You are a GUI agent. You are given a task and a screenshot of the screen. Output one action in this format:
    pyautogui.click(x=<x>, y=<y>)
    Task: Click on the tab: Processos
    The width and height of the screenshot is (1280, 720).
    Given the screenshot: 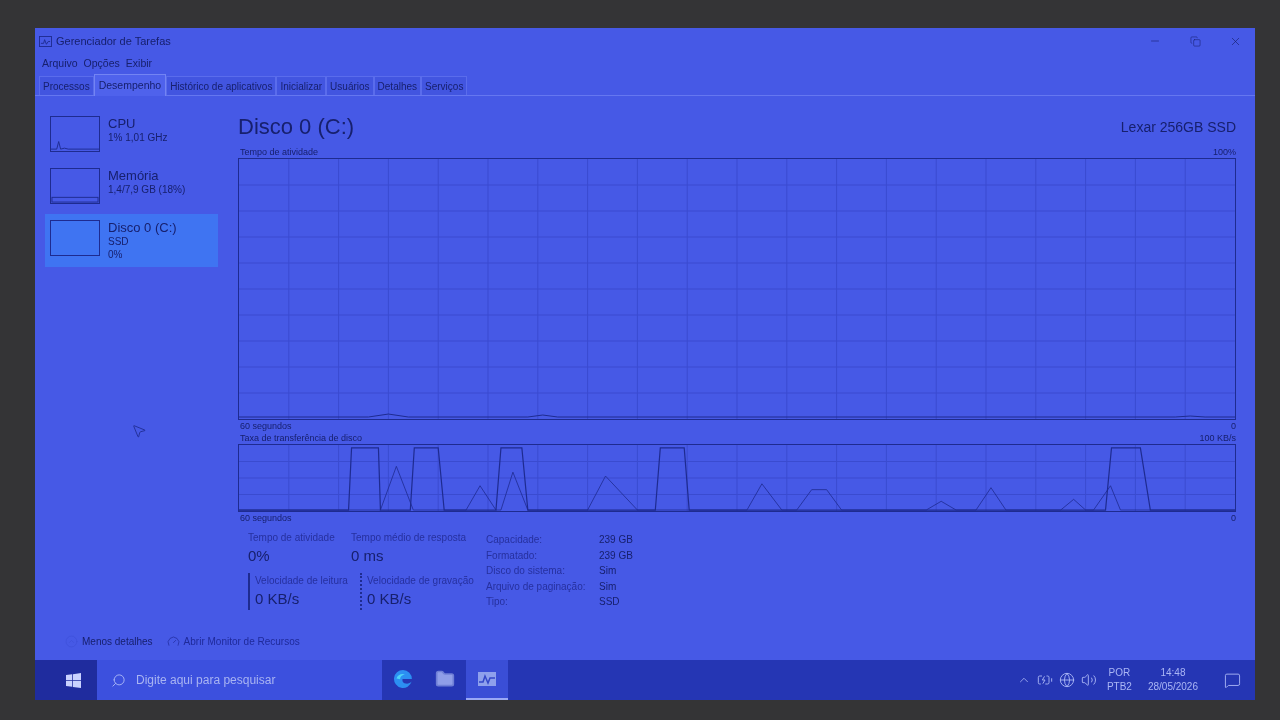 What is the action you would take?
    pyautogui.click(x=66, y=85)
    